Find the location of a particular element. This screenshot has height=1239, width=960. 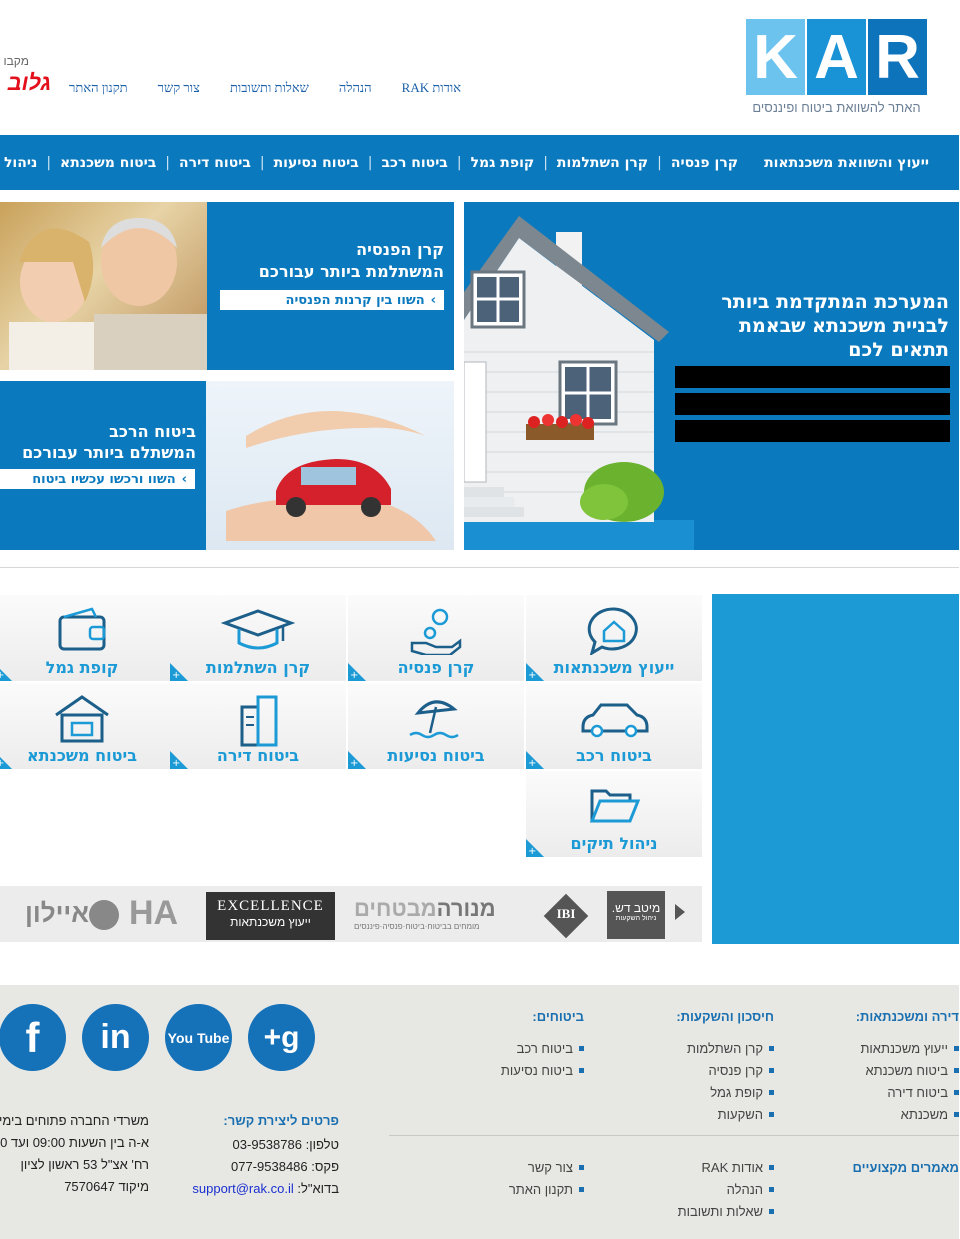

top-link-contact: צור קשר is located at coordinates (180, 88).